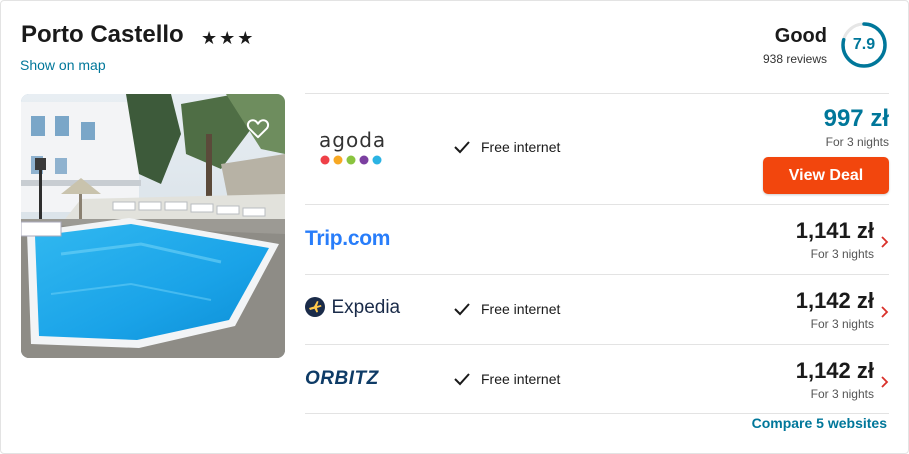 The width and height of the screenshot is (909, 454). I want to click on offer-row: Trip.com 1,141 zł For 3 nights, so click(597, 239).